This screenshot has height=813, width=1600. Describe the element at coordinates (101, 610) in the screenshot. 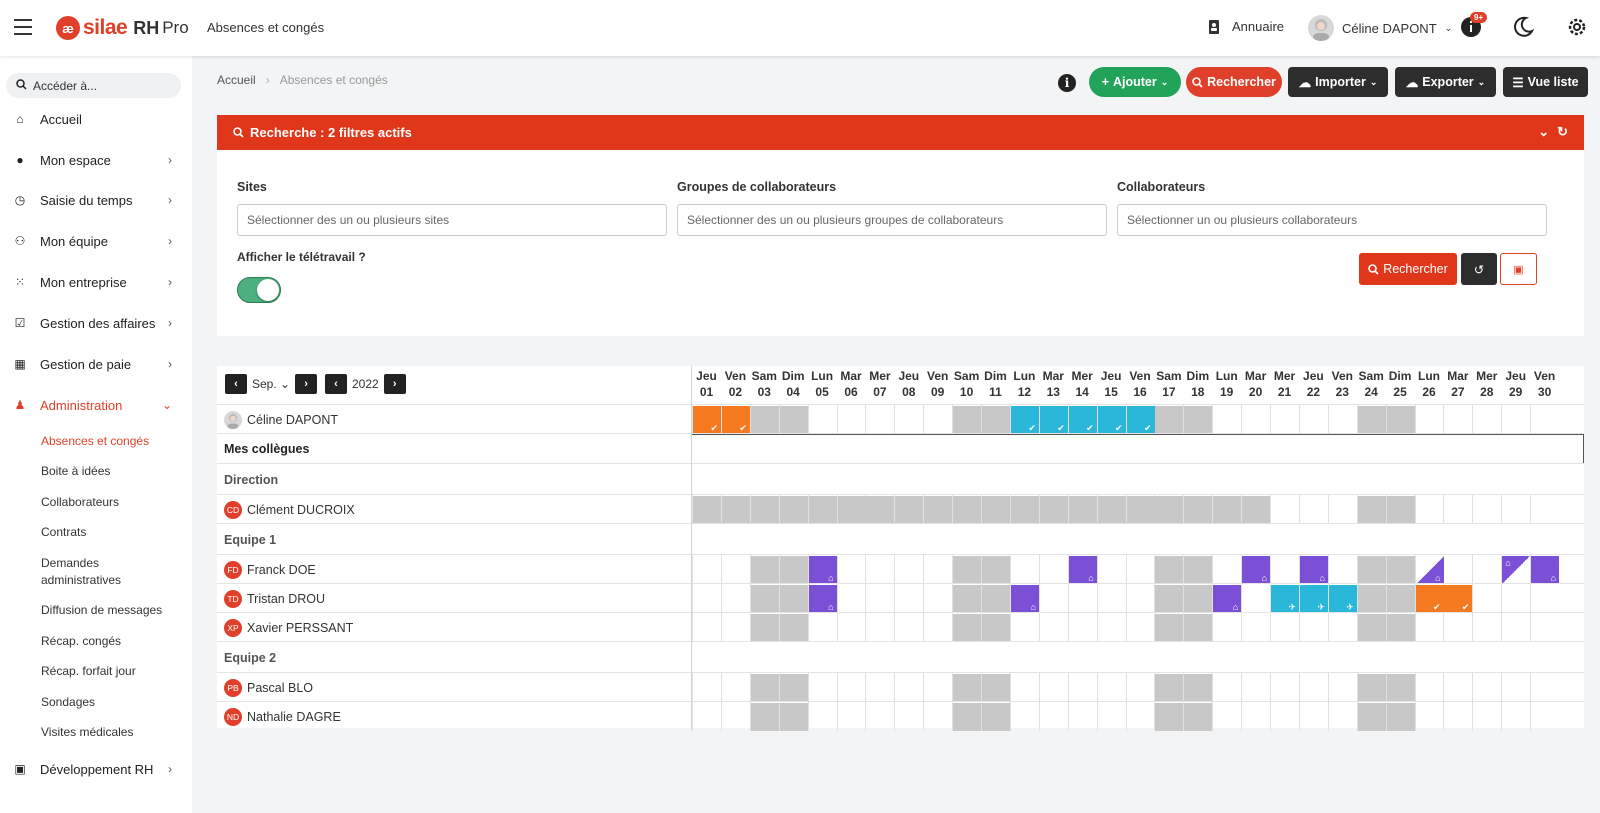

I see `sidebar-subitem-diffusion: Diffusion de messages` at that location.